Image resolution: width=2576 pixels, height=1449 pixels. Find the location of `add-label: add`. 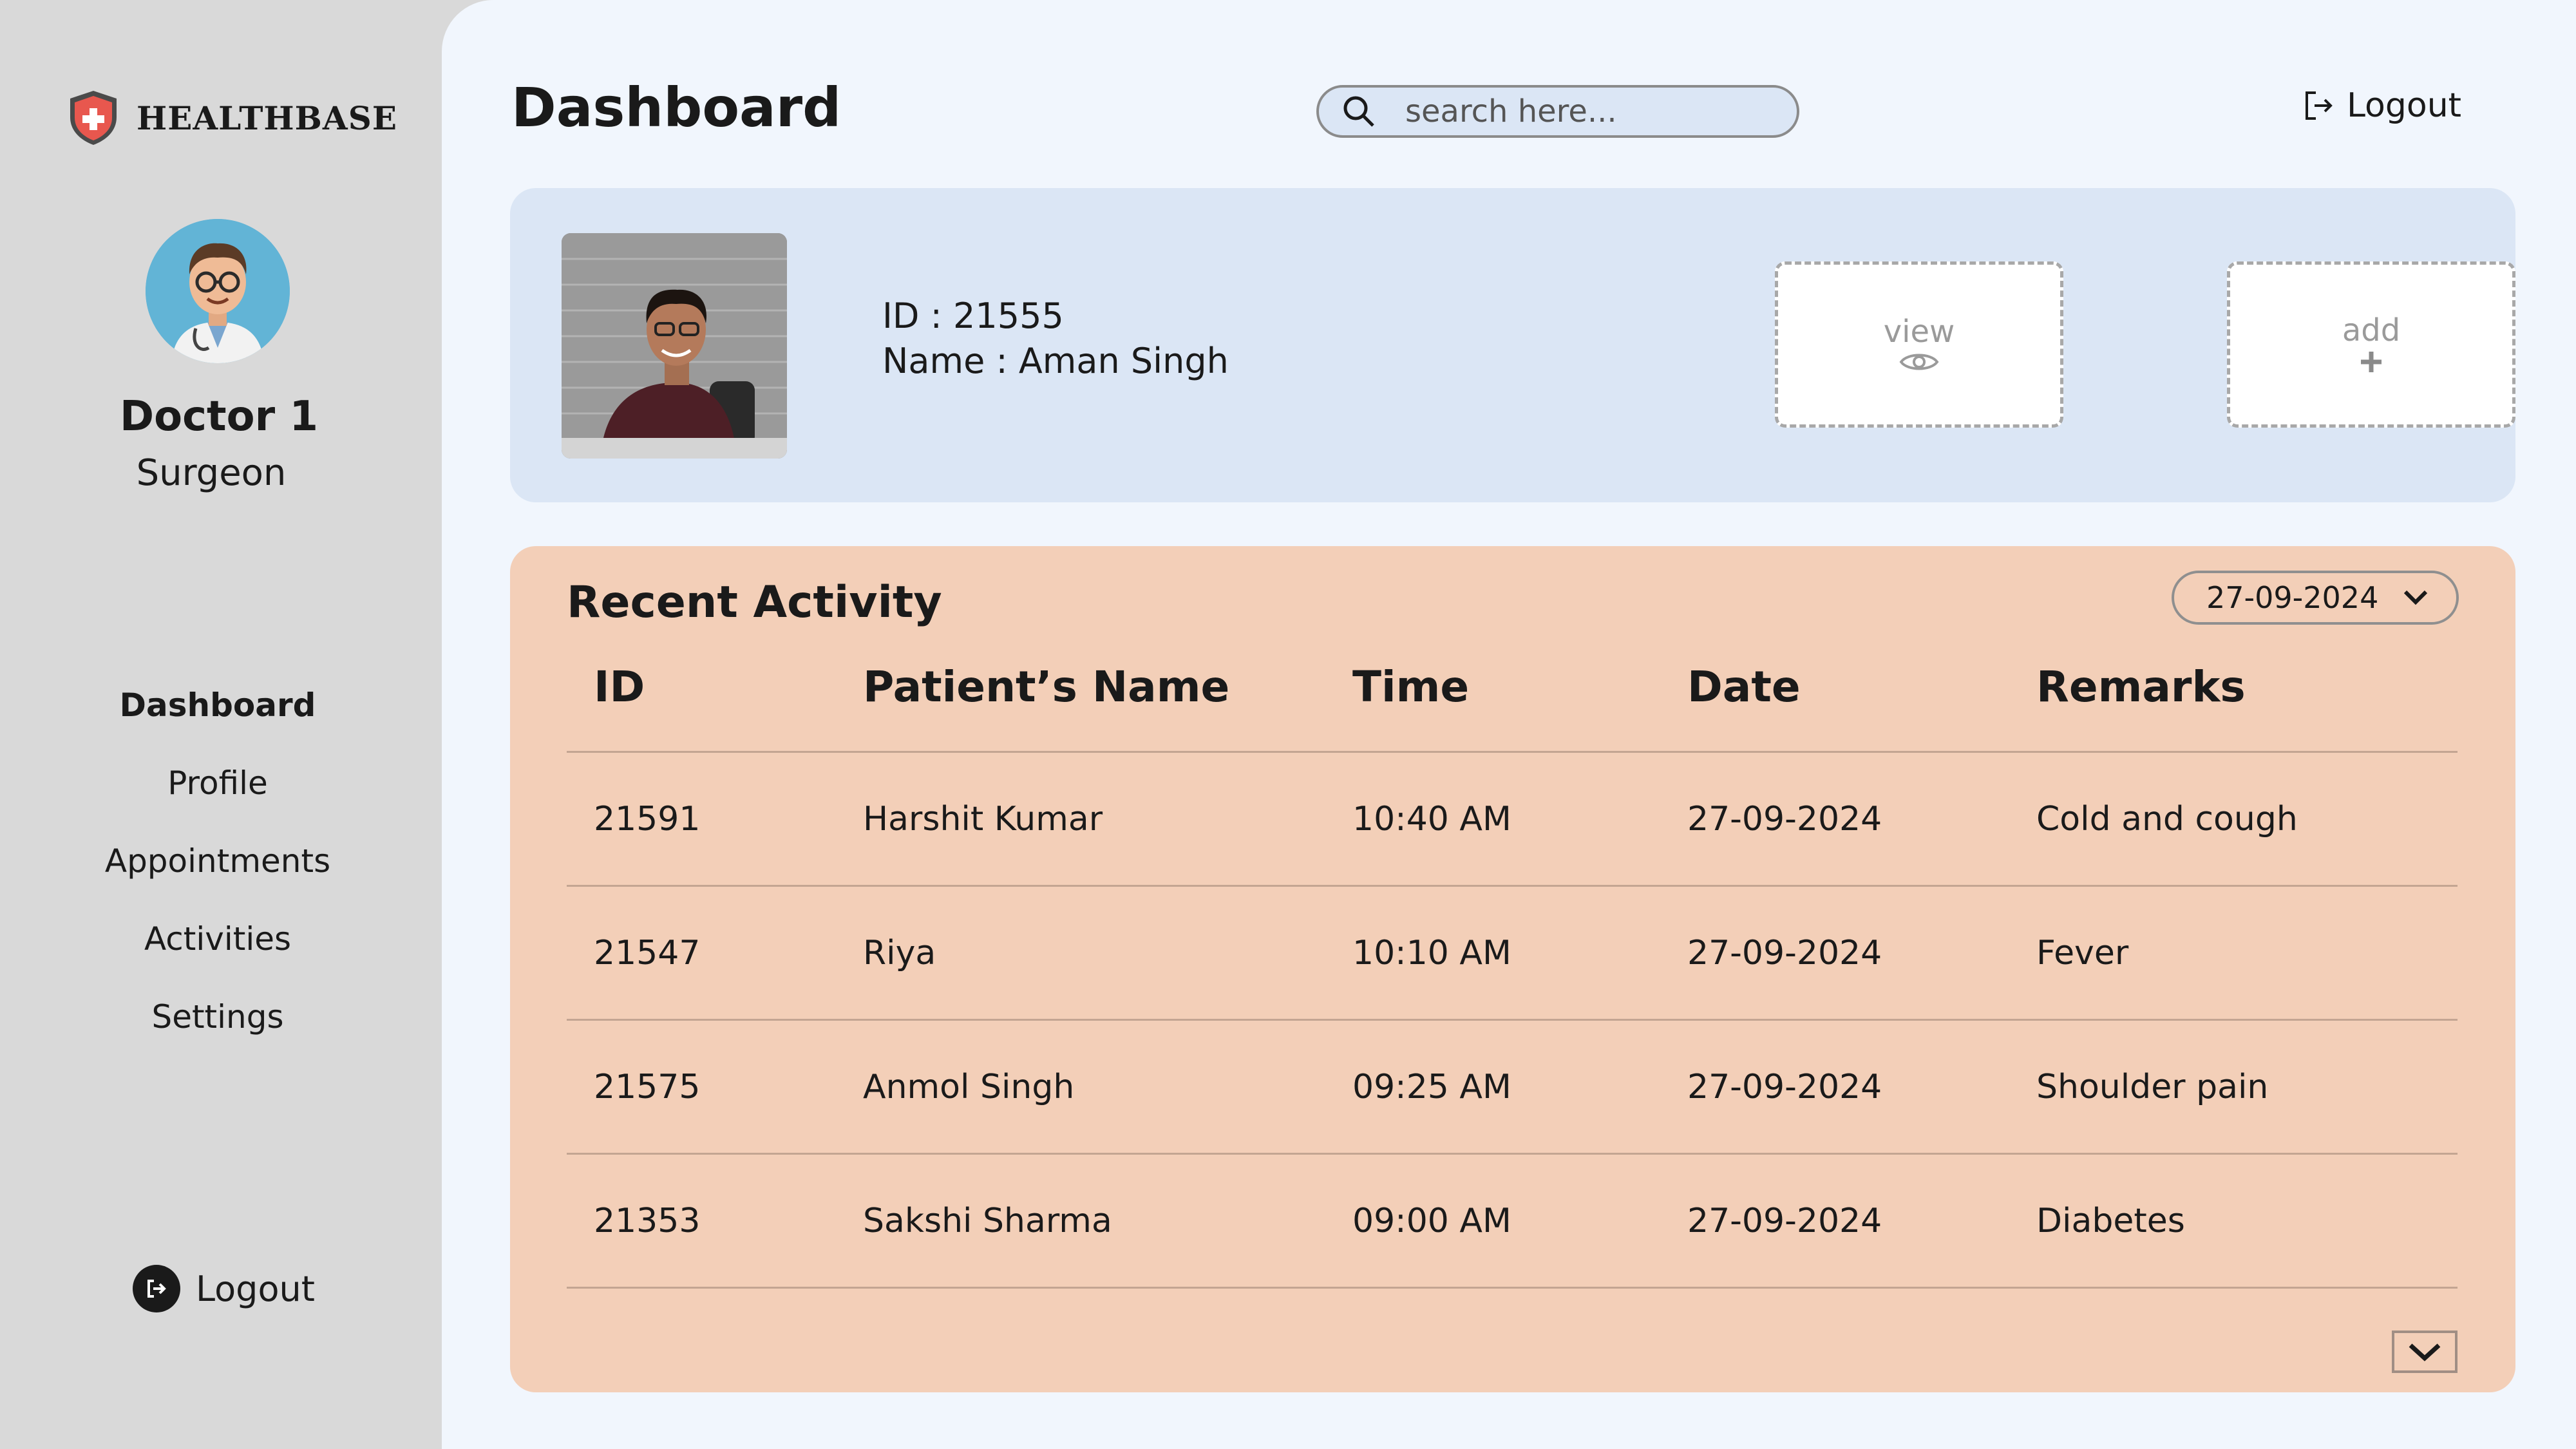

add-label: add is located at coordinates (2371, 330).